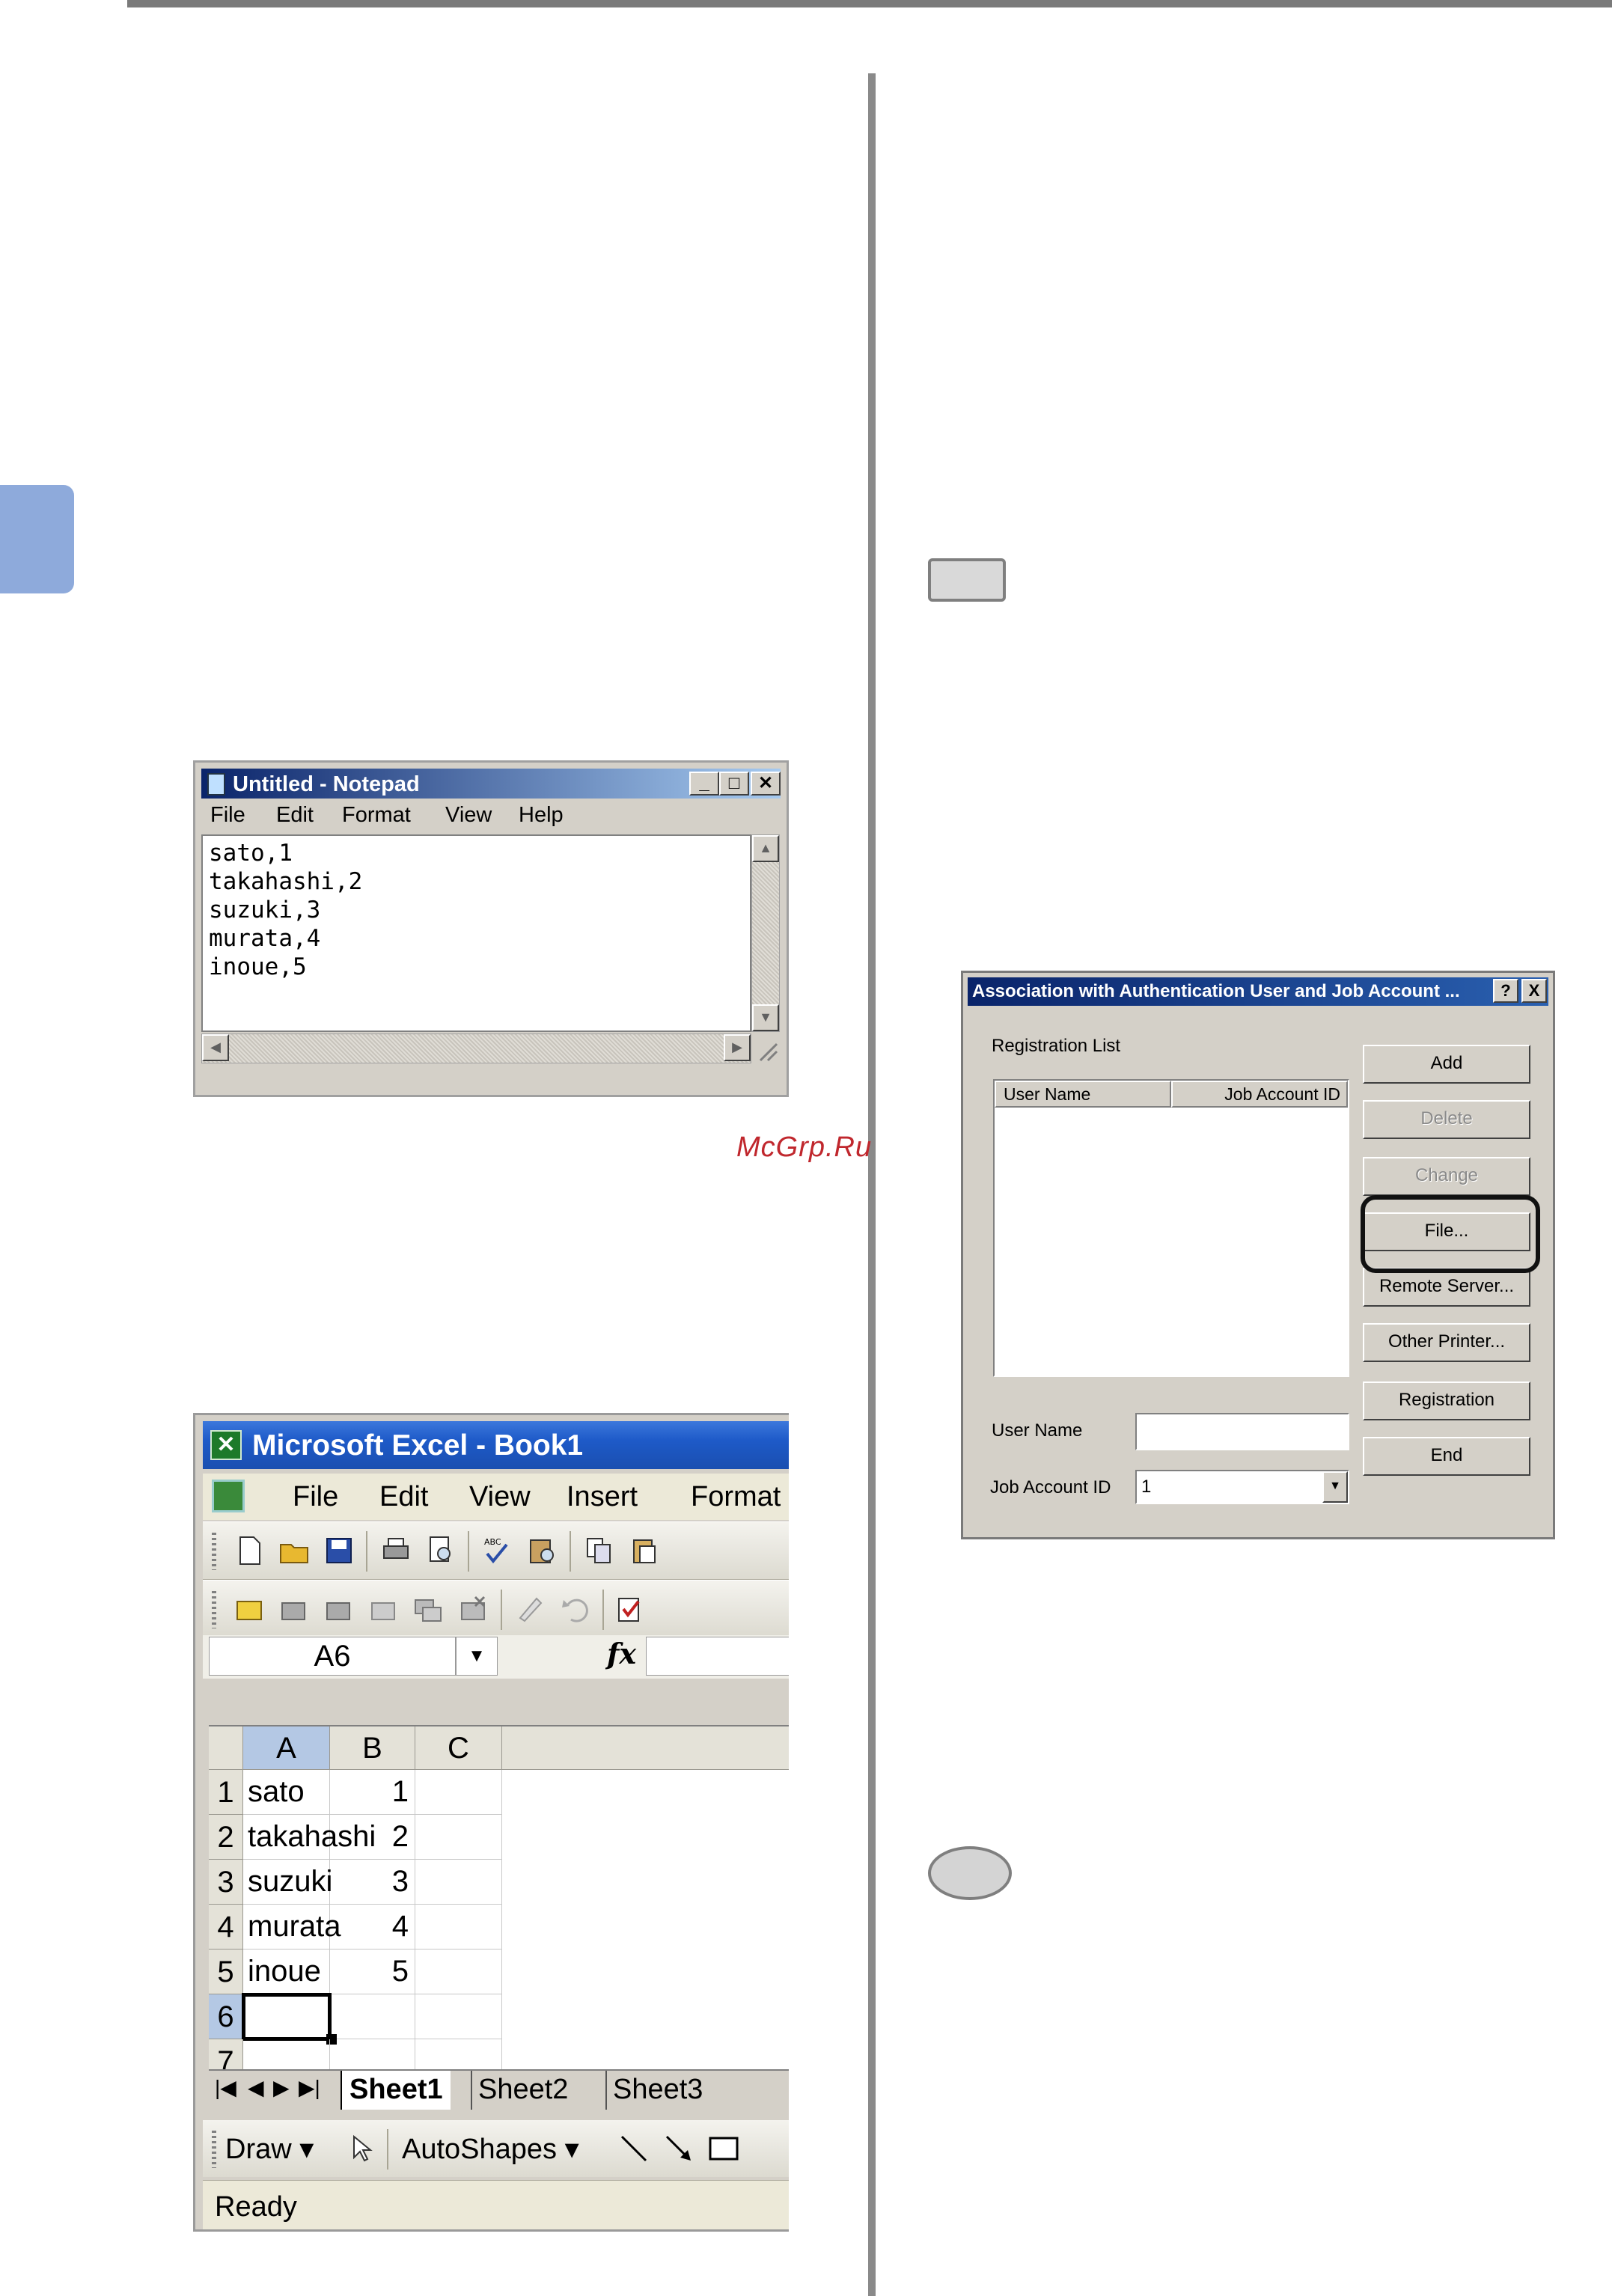 This screenshot has width=1612, height=2296. What do you see at coordinates (226, 1882) in the screenshot?
I see `row-header: 3` at bounding box center [226, 1882].